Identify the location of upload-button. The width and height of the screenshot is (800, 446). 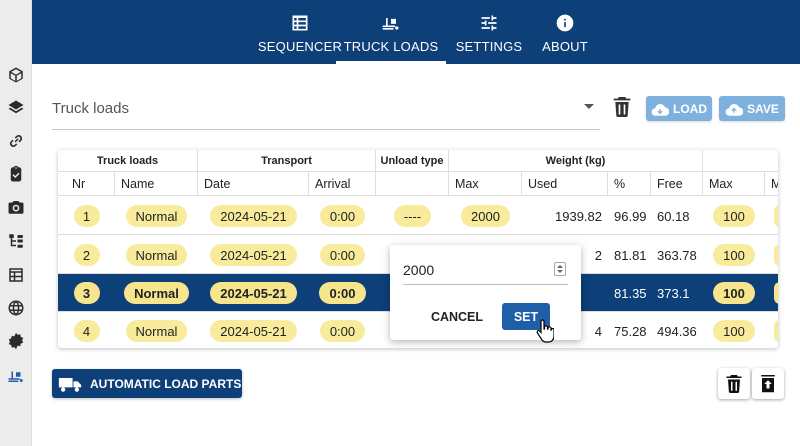
(768, 383).